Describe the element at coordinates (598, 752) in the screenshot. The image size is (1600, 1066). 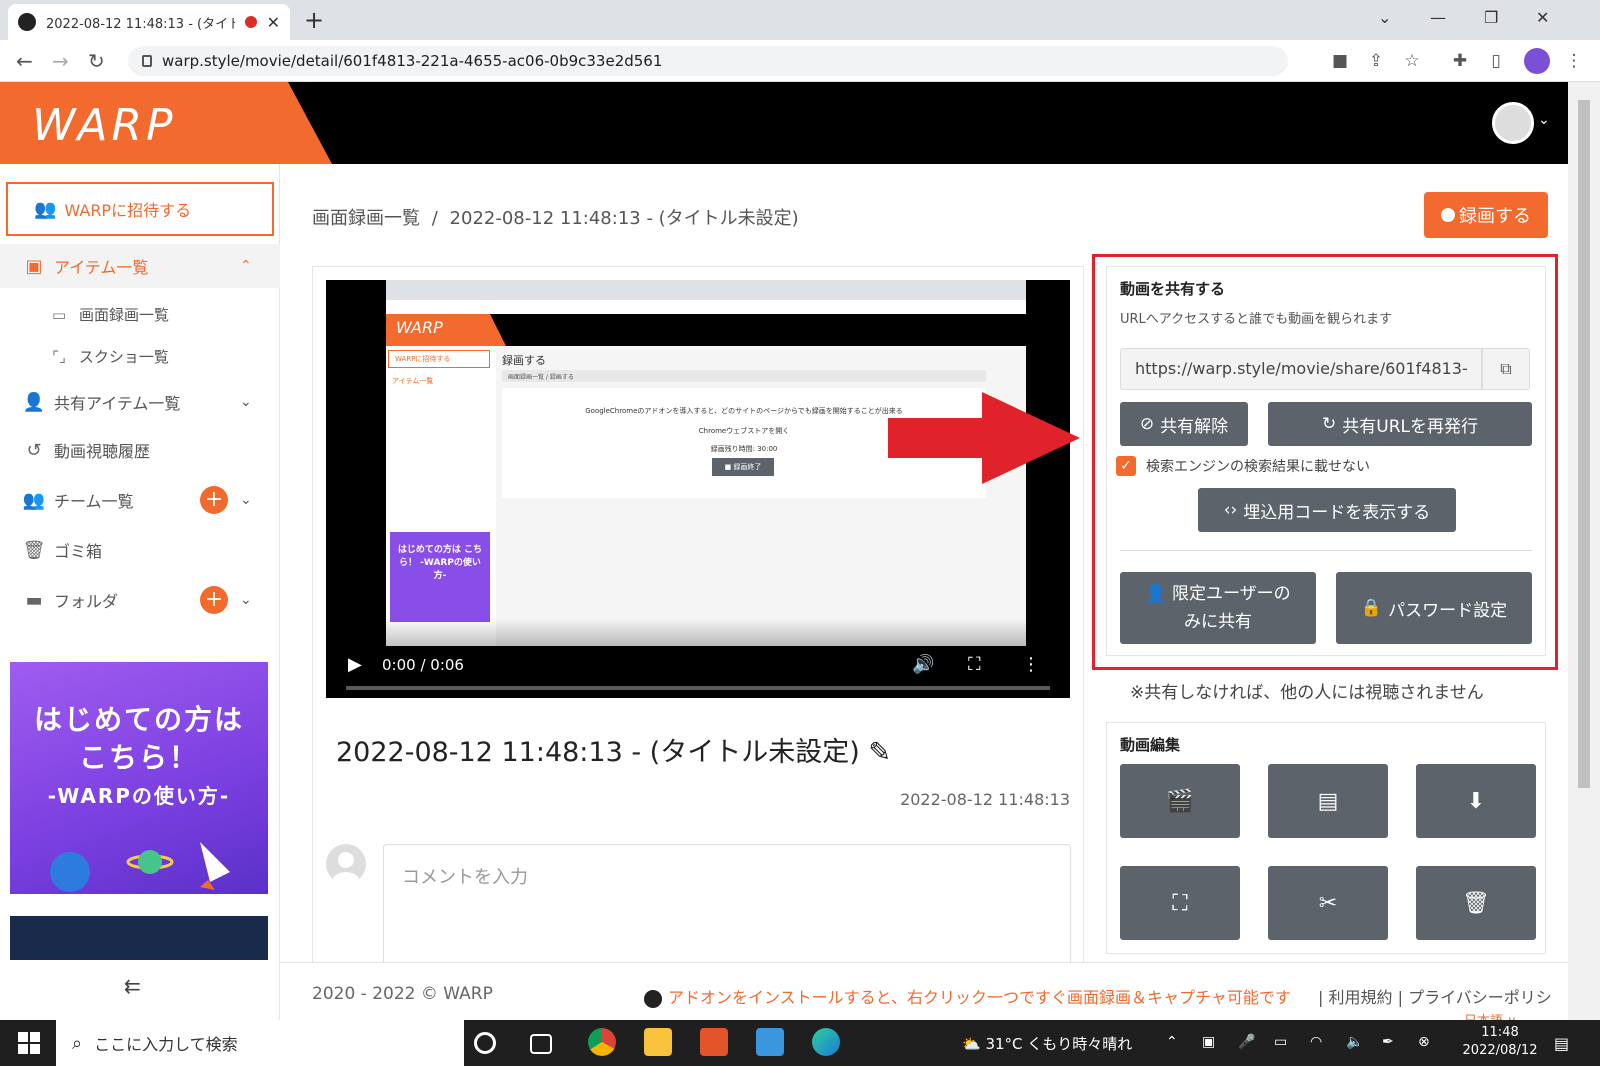
I see `video-title-text: 2022-08-12 11:48:13 - (タイトル未設定)` at that location.